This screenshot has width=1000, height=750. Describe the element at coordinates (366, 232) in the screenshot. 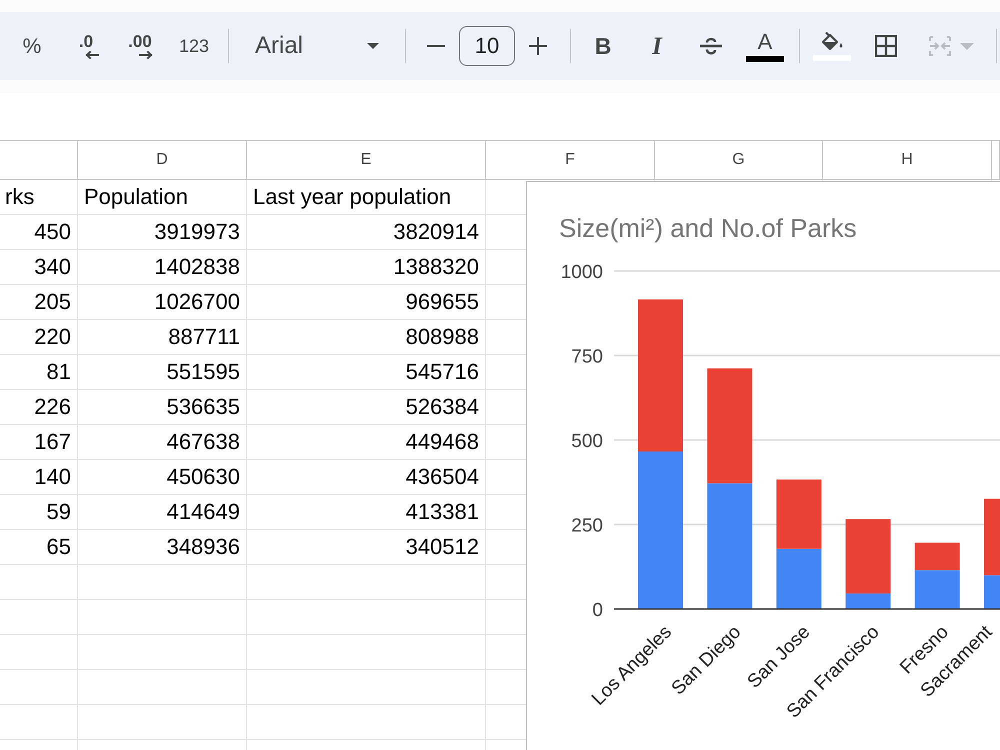

I see `table-cell: 3820914` at that location.